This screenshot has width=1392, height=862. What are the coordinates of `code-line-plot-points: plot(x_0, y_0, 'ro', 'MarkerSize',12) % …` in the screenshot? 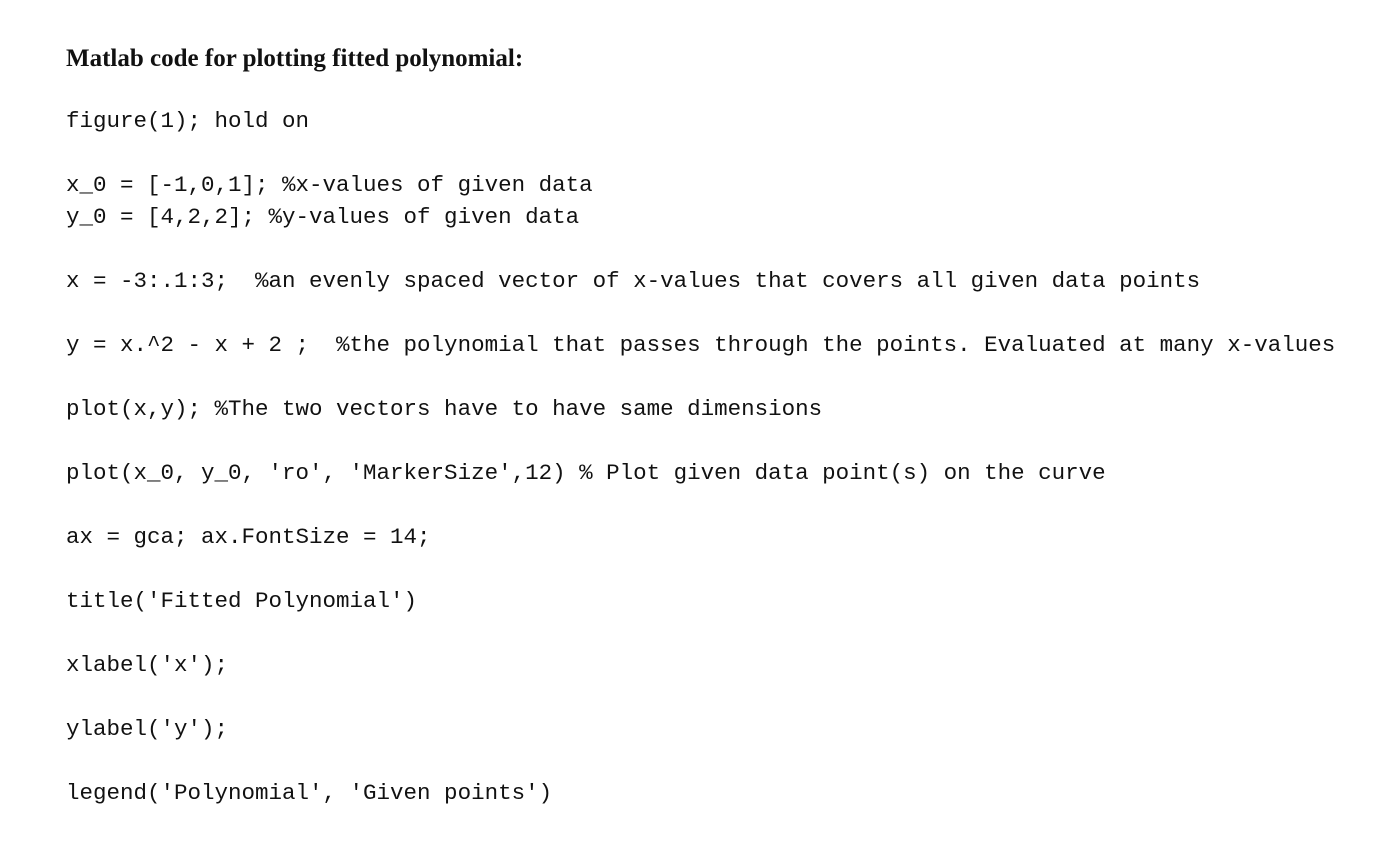 It's located at (586, 473).